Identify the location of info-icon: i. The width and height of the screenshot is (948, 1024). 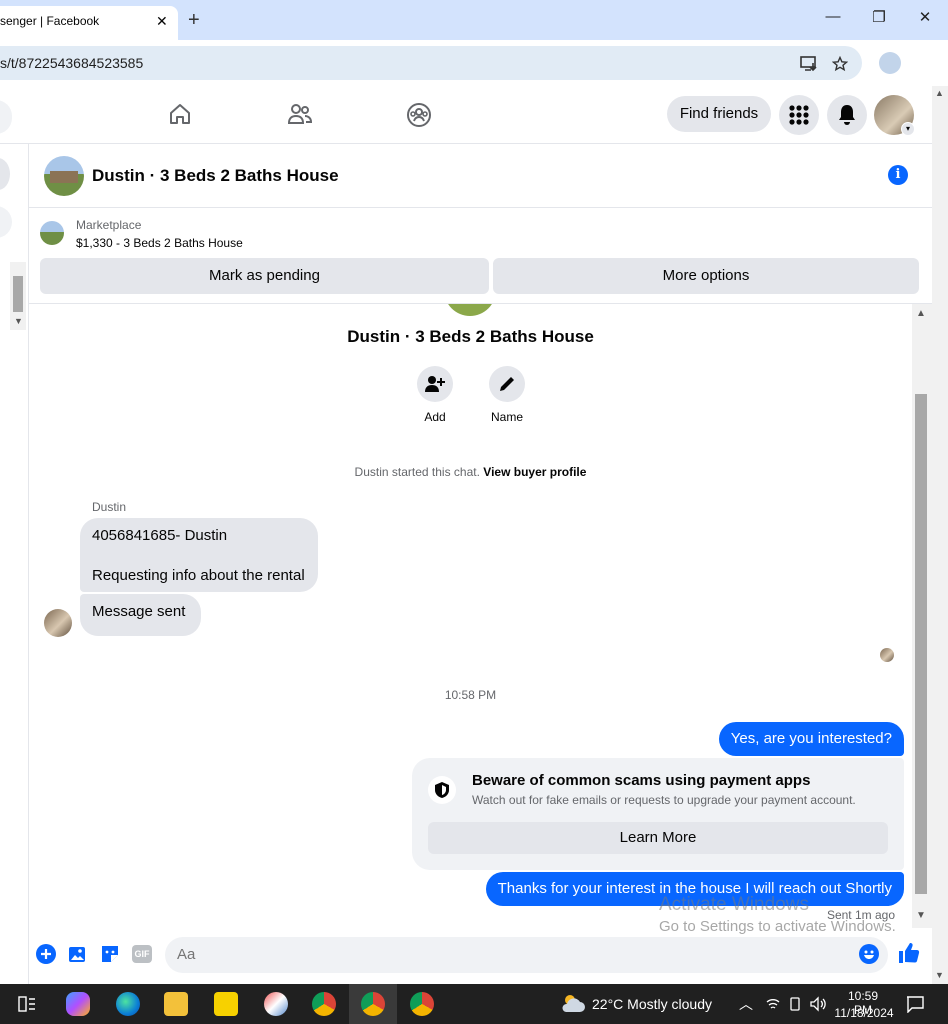
(898, 175).